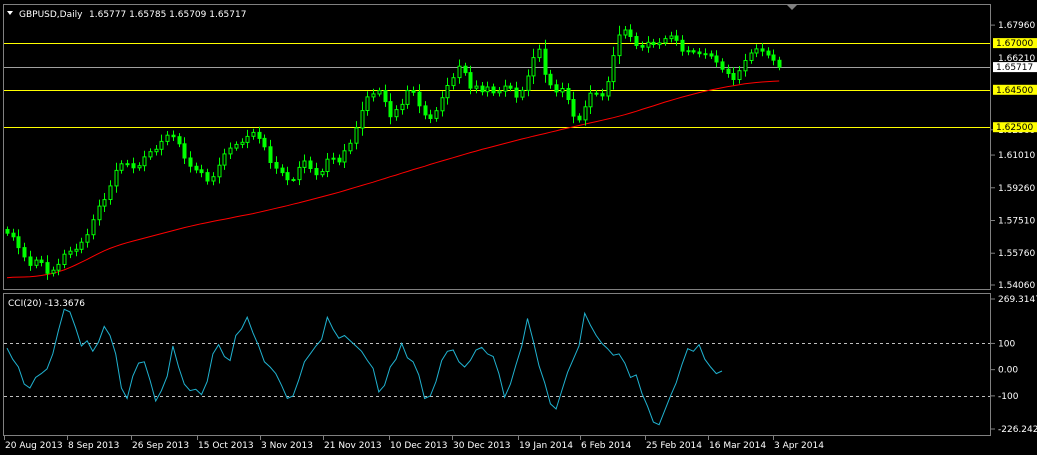  Describe the element at coordinates (799, 446) in the screenshot. I see `time-axis-label: 3 Apr 2014` at that location.